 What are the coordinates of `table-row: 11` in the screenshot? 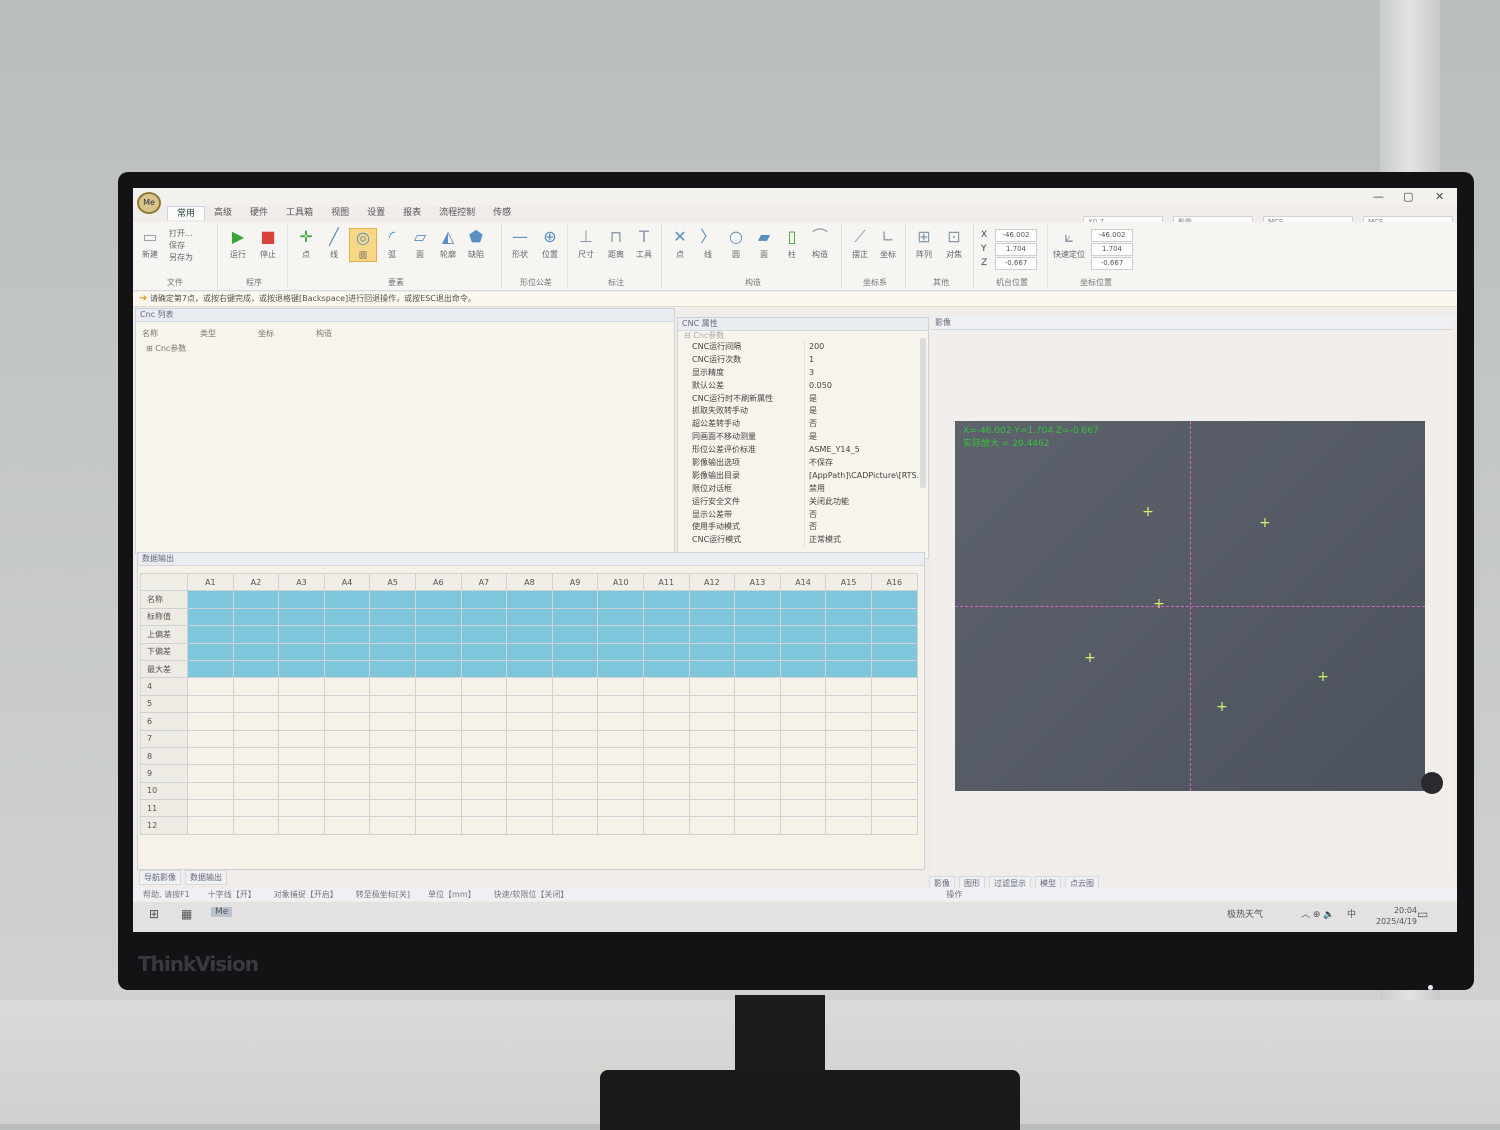 It's located at (529, 808).